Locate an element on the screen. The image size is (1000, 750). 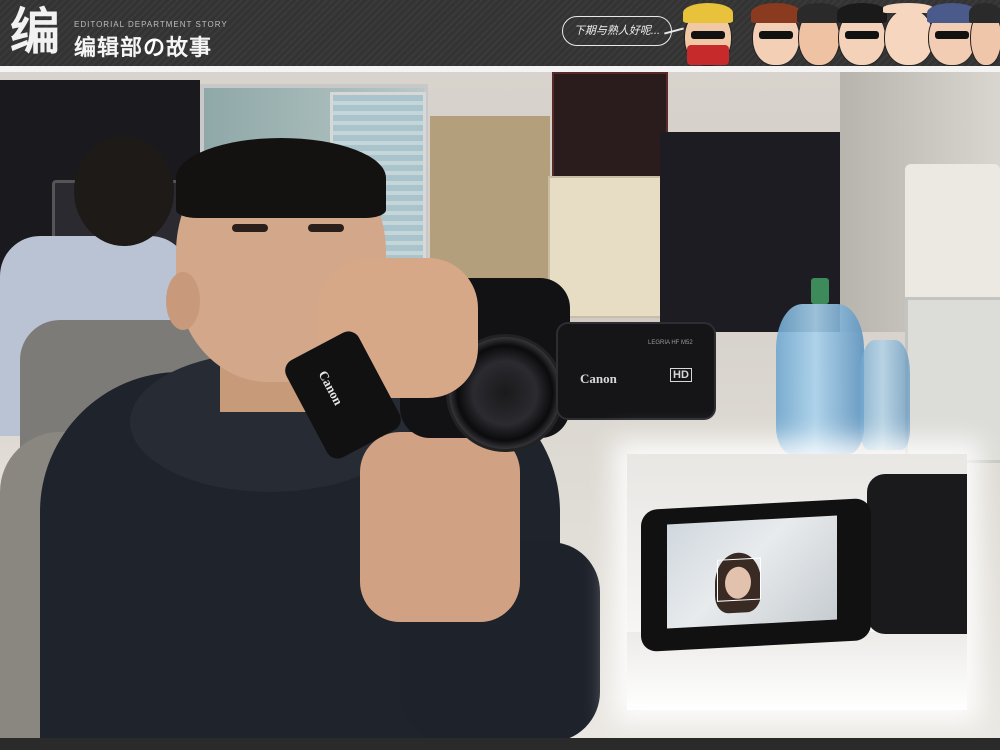
cartoon-faces is located at coordinates (840, 33).